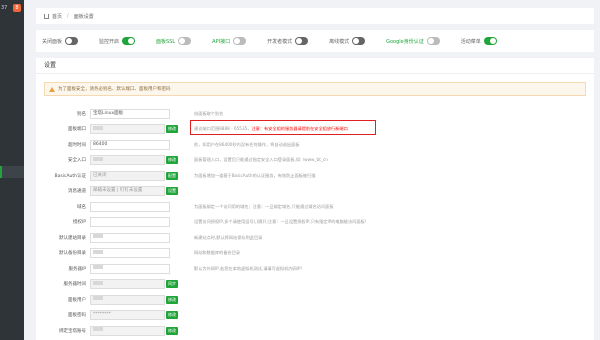 The width and height of the screenshot is (600, 340). I want to click on setting-label: 超时时间, so click(77, 145).